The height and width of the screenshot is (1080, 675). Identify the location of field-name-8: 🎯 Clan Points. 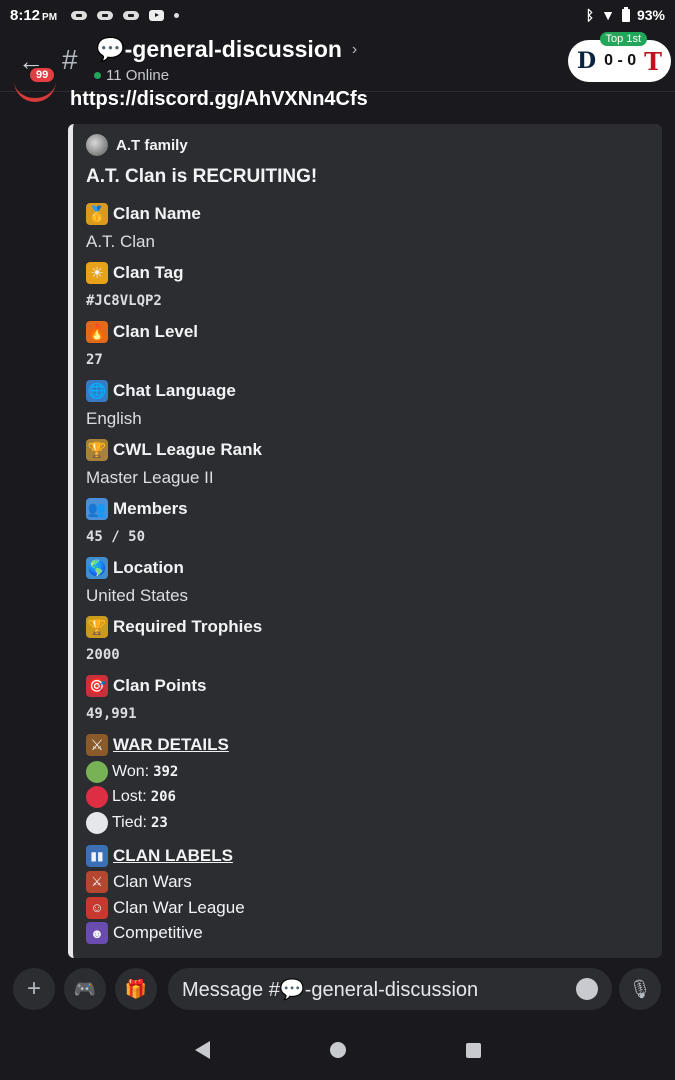
(146, 686).